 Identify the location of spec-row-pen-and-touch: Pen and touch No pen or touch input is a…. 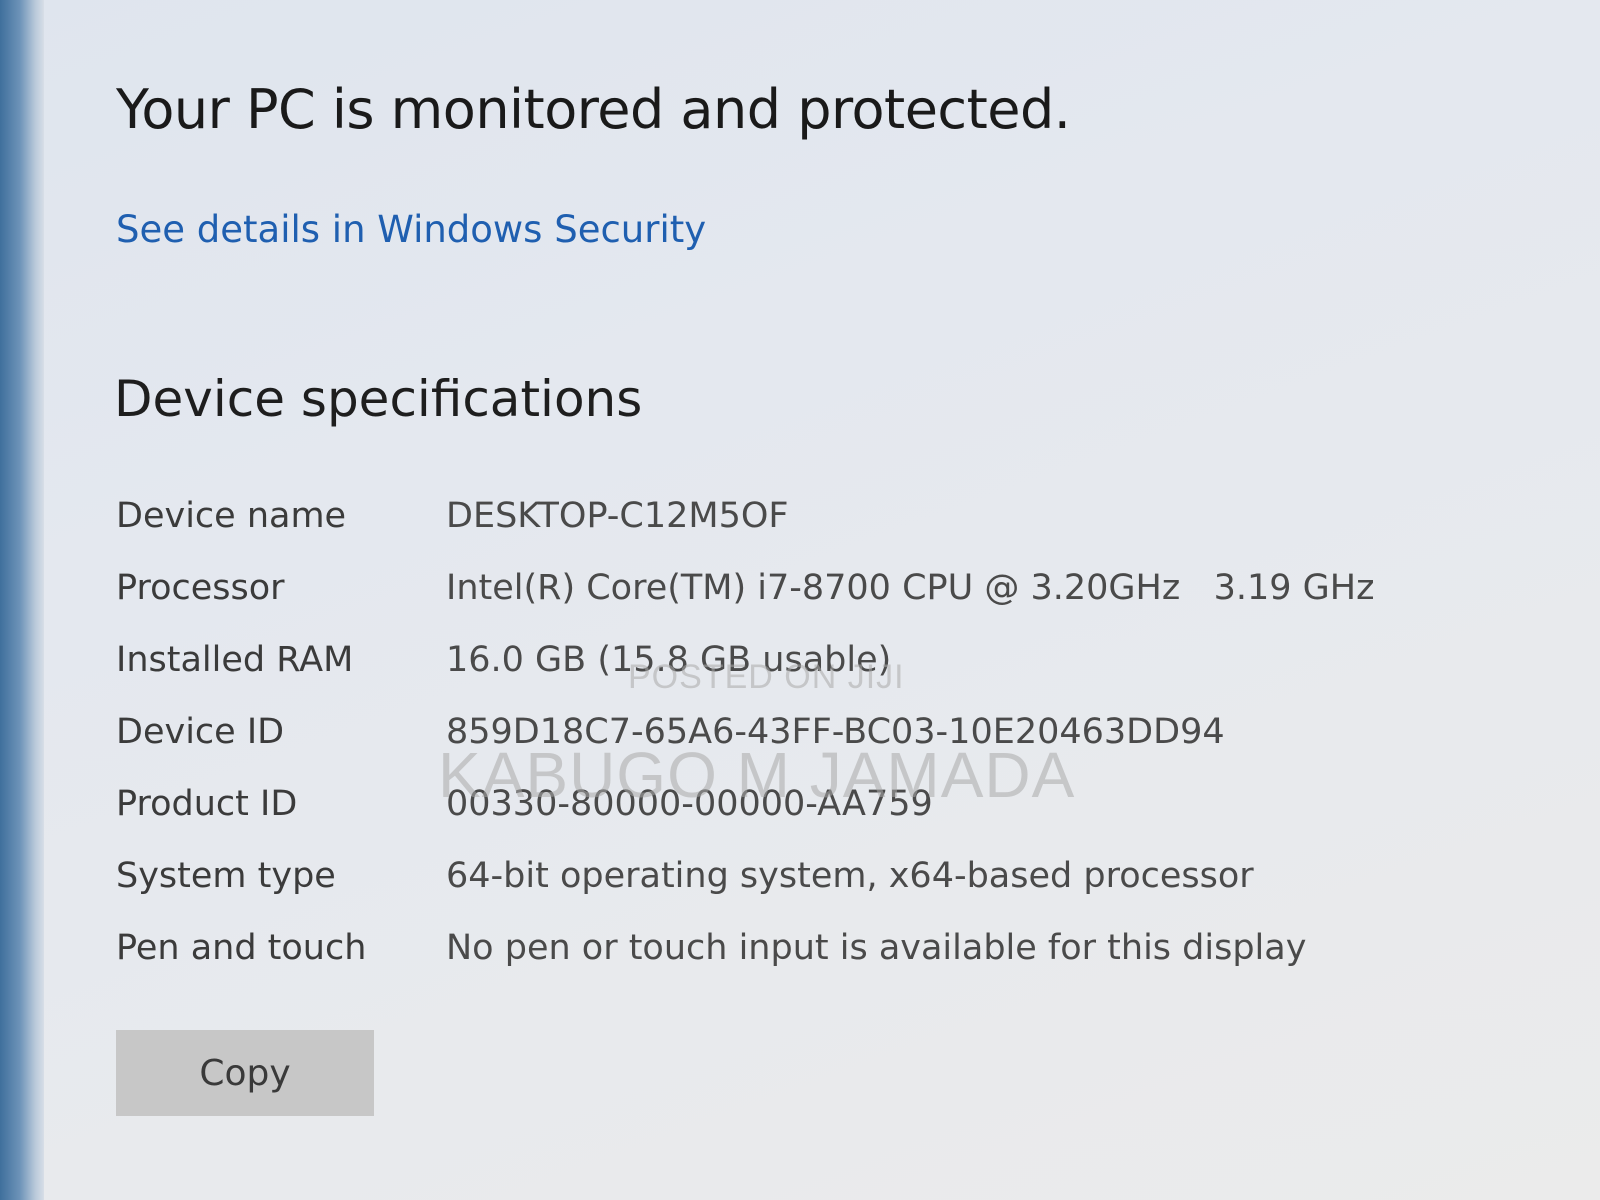
(816, 964).